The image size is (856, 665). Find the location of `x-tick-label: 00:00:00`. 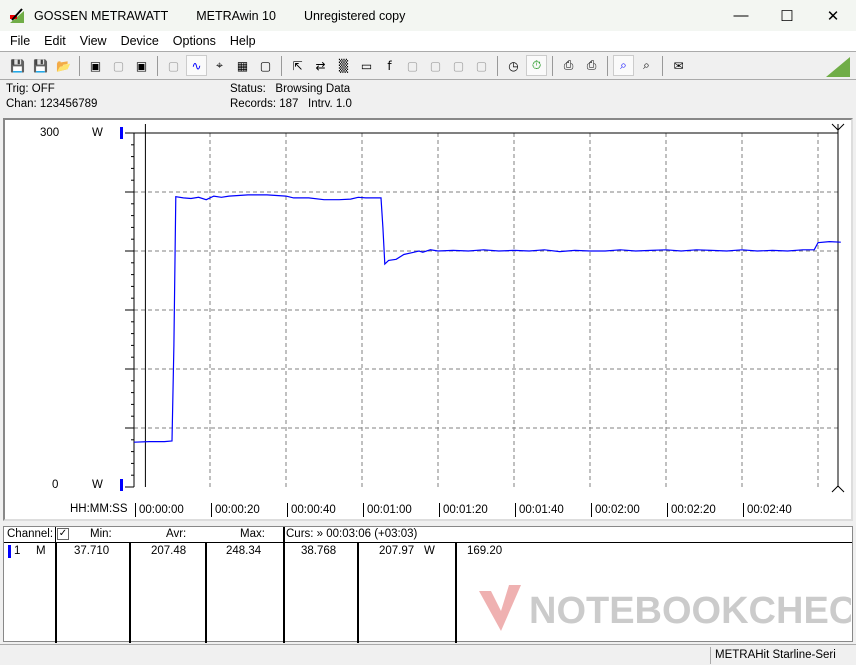

x-tick-label: 00:00:00 is located at coordinates (159, 510).